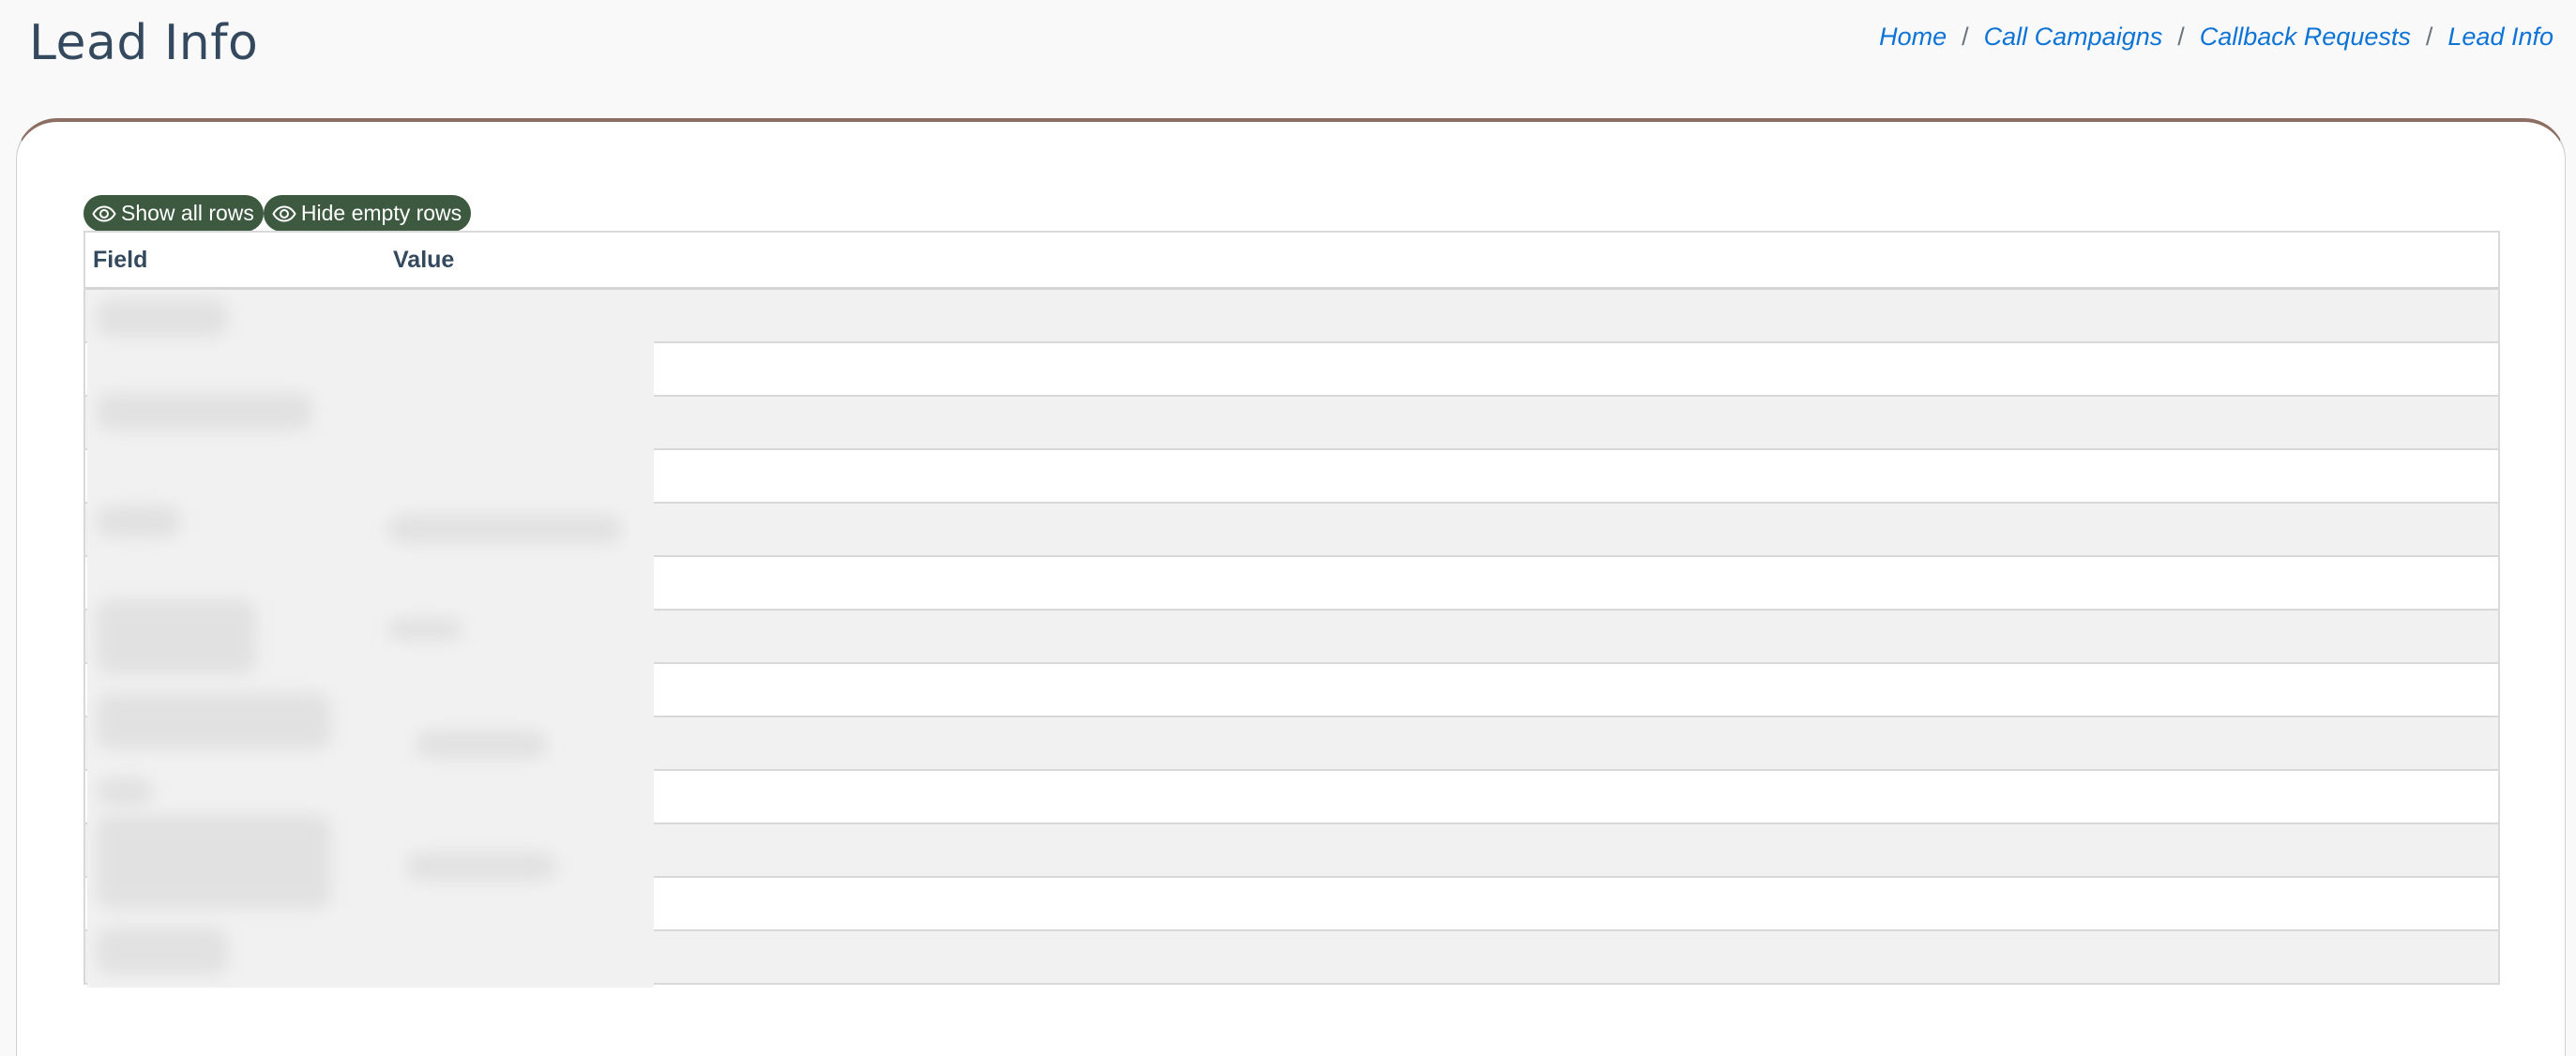 The height and width of the screenshot is (1056, 2576). I want to click on hide-empty-rows-button: Hide empty rows, so click(367, 214).